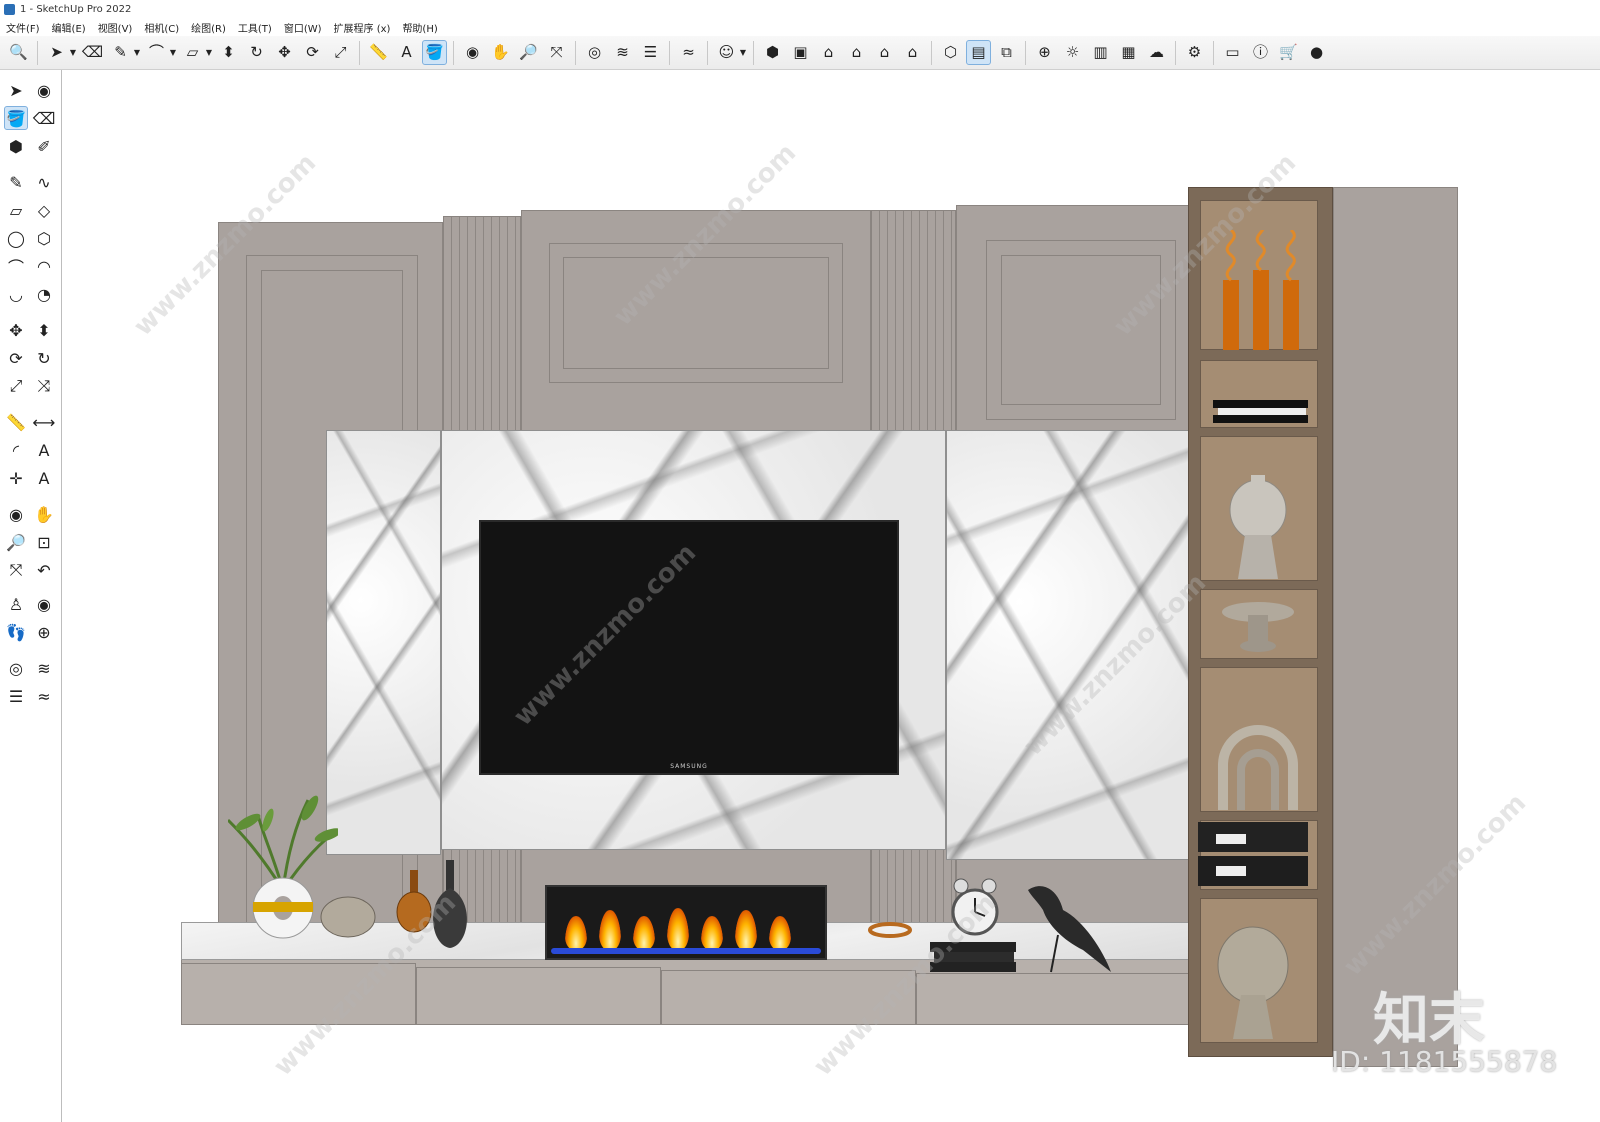  Describe the element at coordinates (16, 210) in the screenshot. I see `rect-tool-icon: ▱` at that location.